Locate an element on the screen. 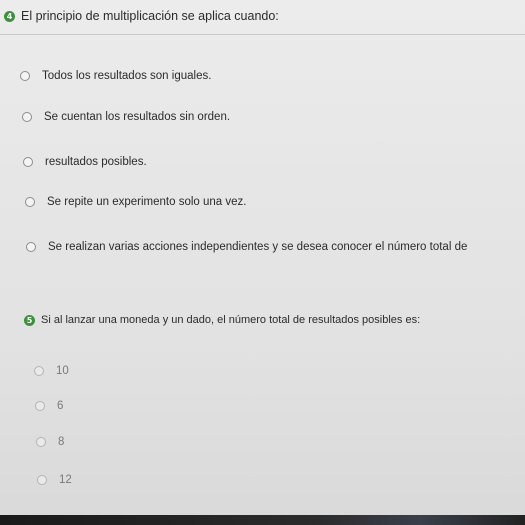 The width and height of the screenshot is (525, 525). question-2-option-1: 10 is located at coordinates (51, 371).